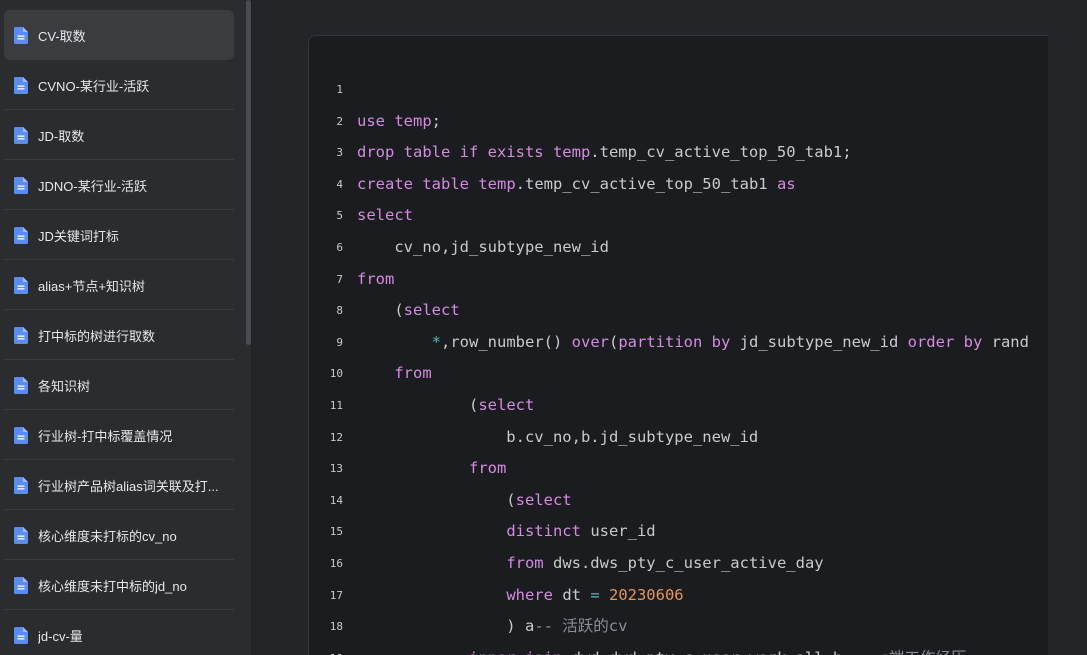 The width and height of the screenshot is (1087, 655). Describe the element at coordinates (91, 286) in the screenshot. I see `sidebar-item-label: alias+节点+知识树` at that location.